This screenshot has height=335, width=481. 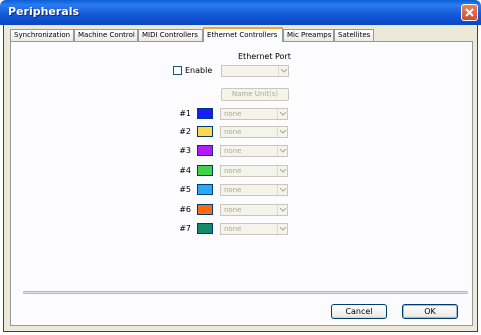 What do you see at coordinates (185, 131) in the screenshot?
I see `unit-number: #2` at bounding box center [185, 131].